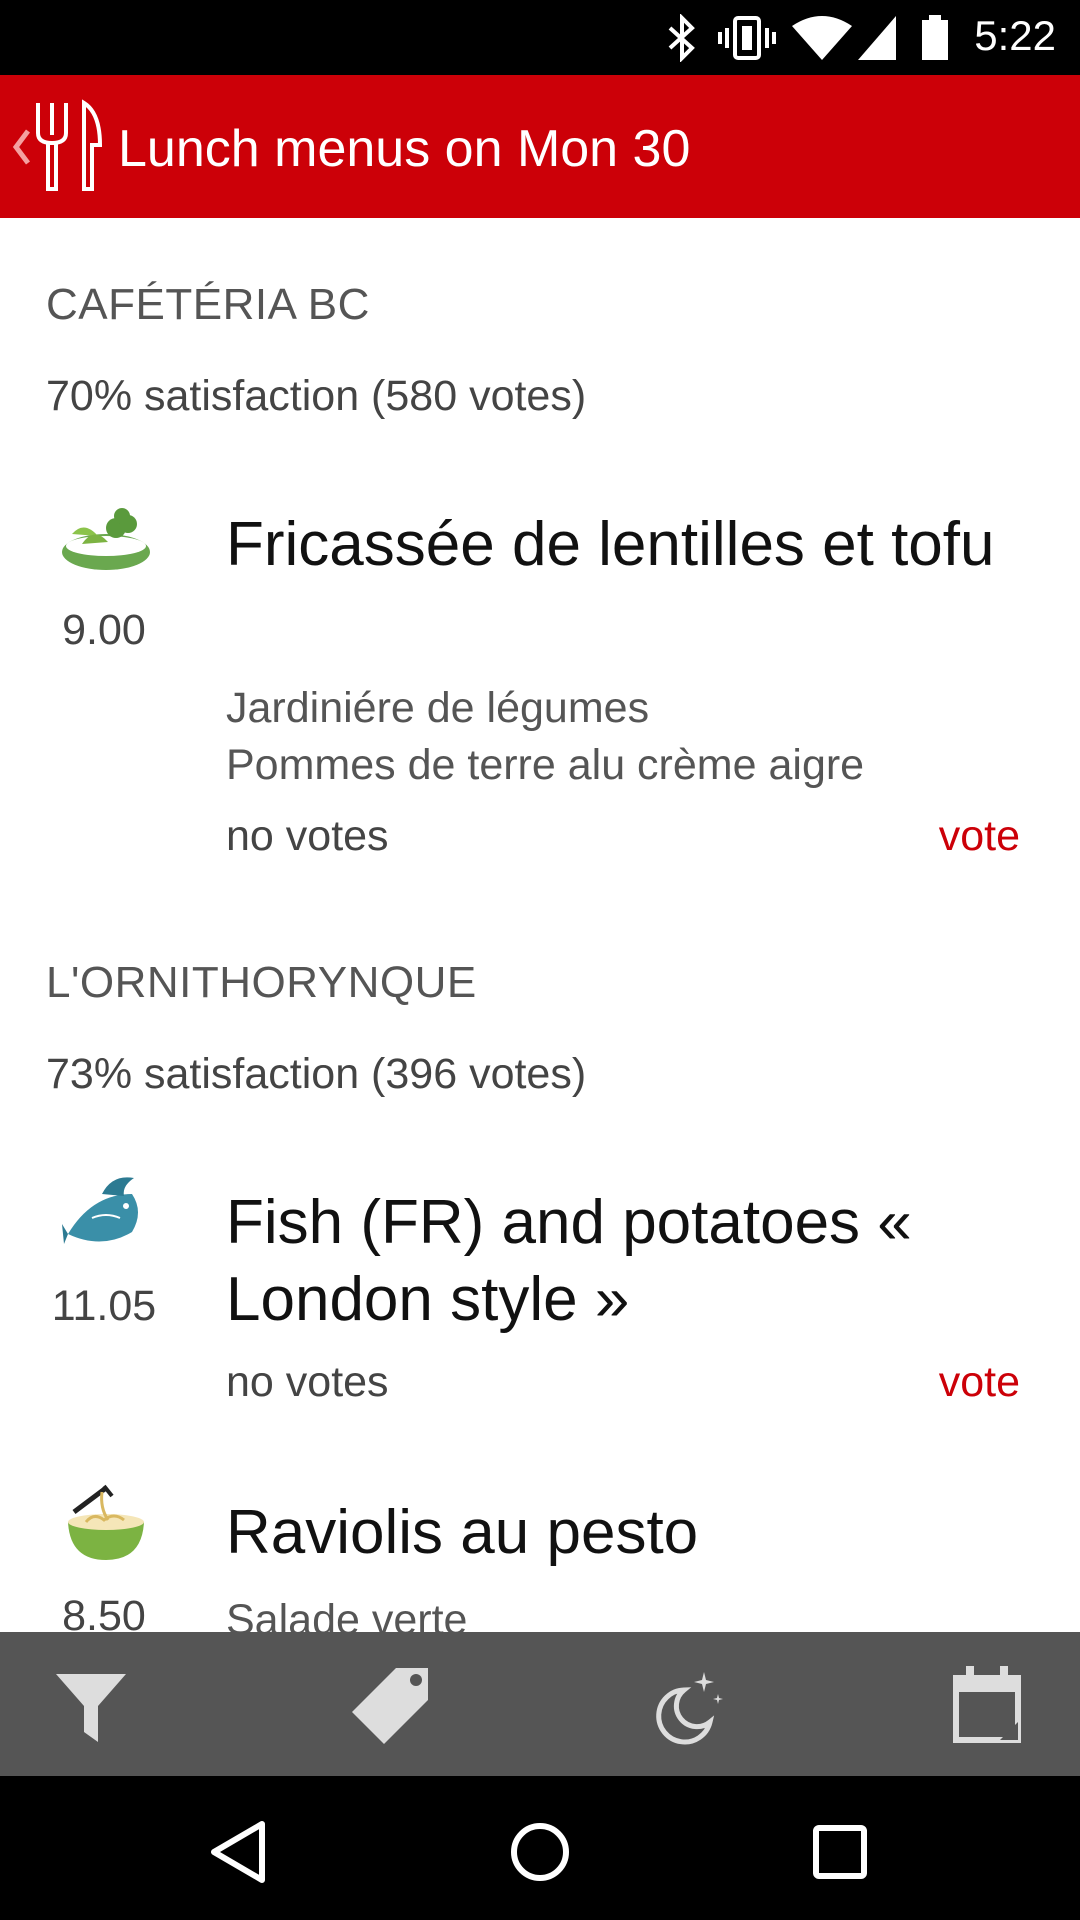 The width and height of the screenshot is (1080, 1920). Describe the element at coordinates (626, 1261) in the screenshot. I see `dish-name: Fish (FR) and potatoes « London style »` at that location.